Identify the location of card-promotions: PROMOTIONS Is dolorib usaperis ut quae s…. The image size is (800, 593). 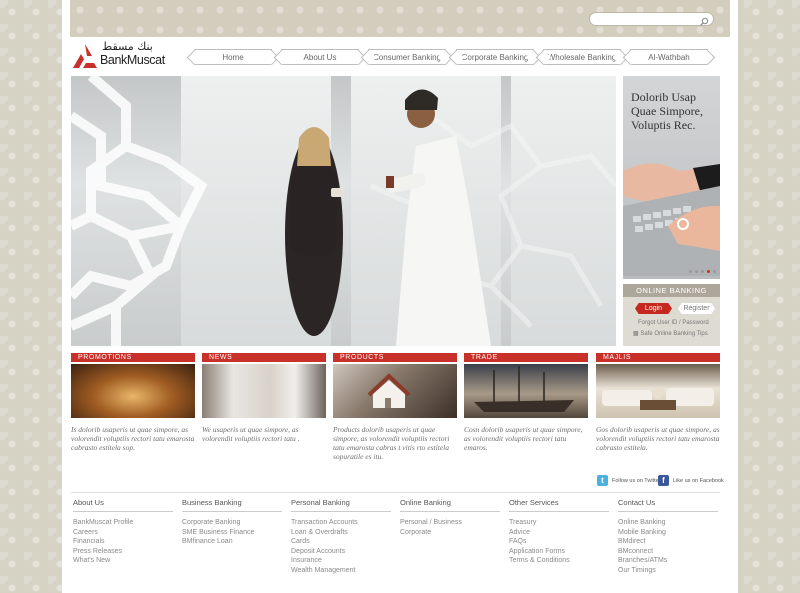
(133, 402).